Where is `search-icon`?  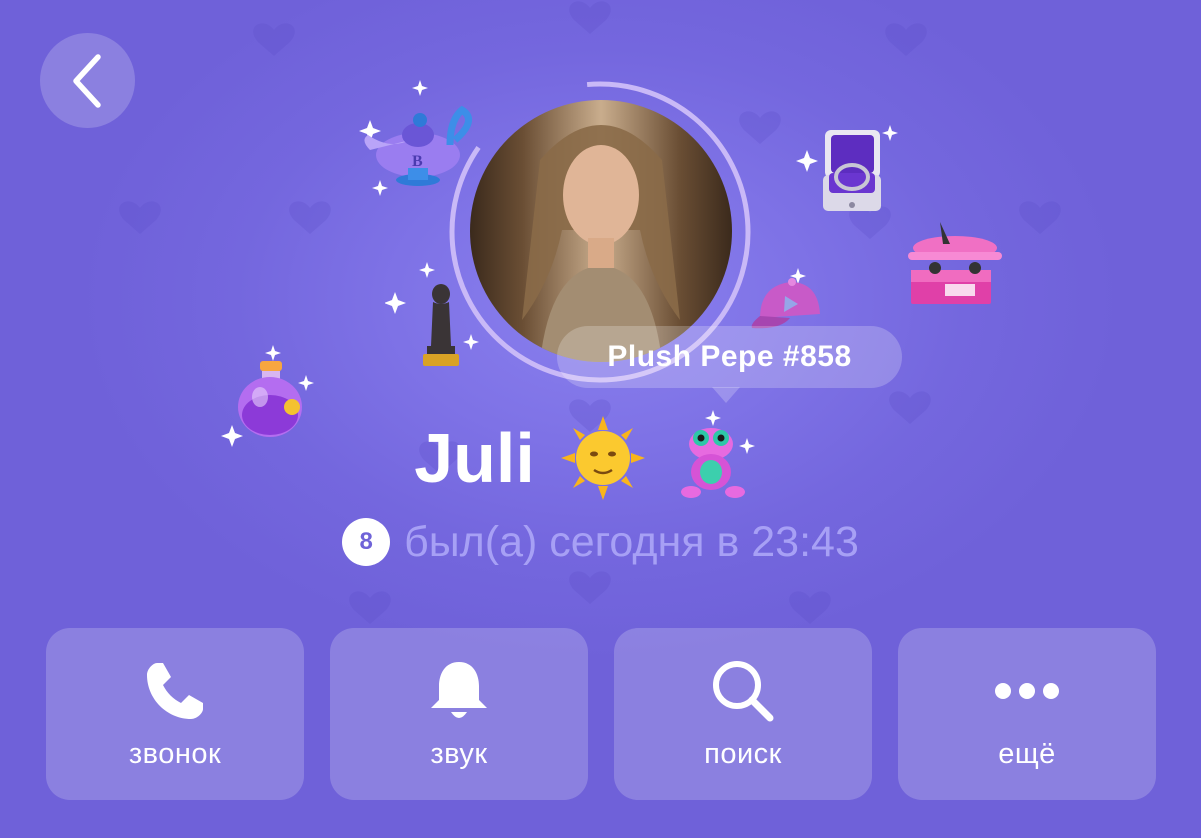 search-icon is located at coordinates (743, 691).